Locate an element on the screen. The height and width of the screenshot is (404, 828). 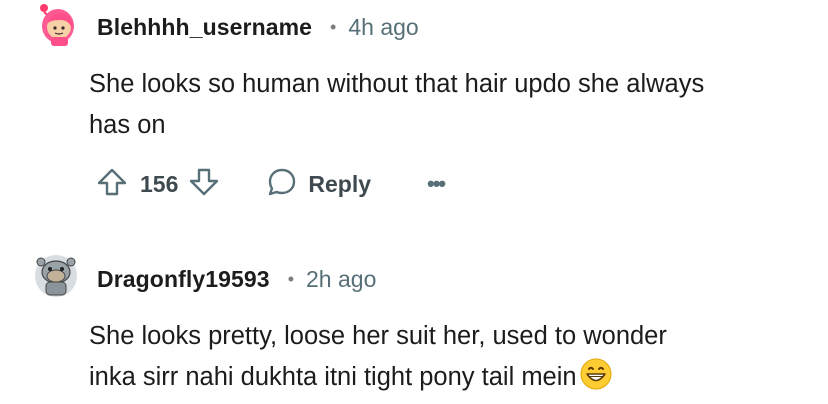
more-options-button: ••• is located at coordinates (436, 183).